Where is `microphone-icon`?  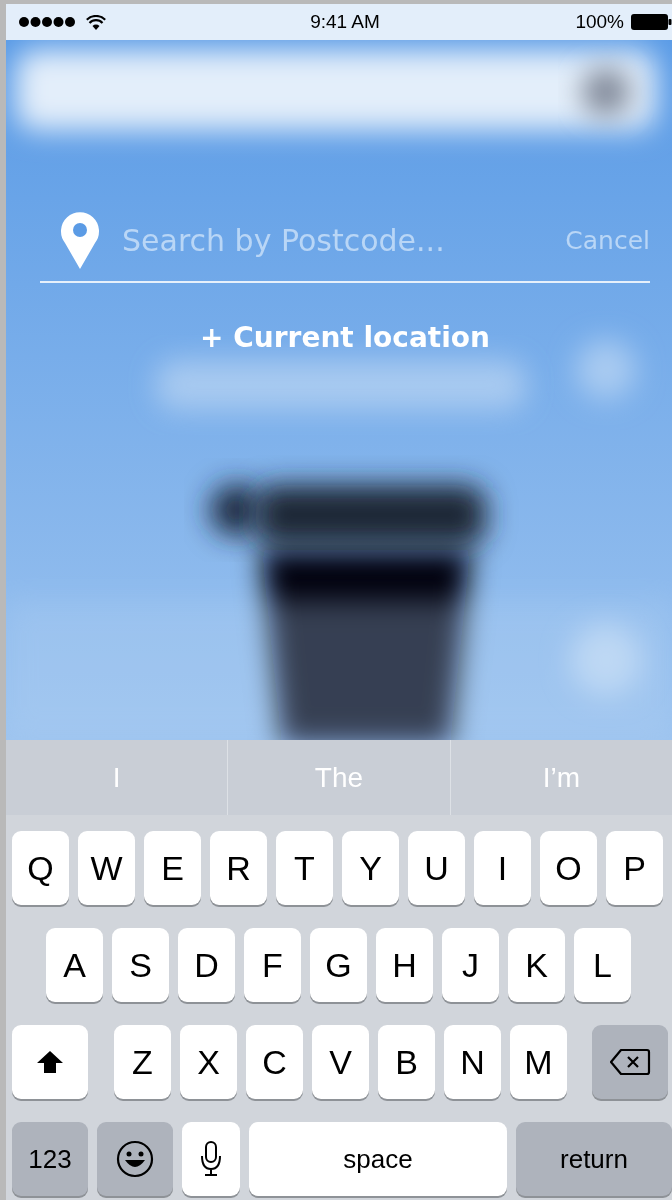
microphone-icon is located at coordinates (211, 1159).